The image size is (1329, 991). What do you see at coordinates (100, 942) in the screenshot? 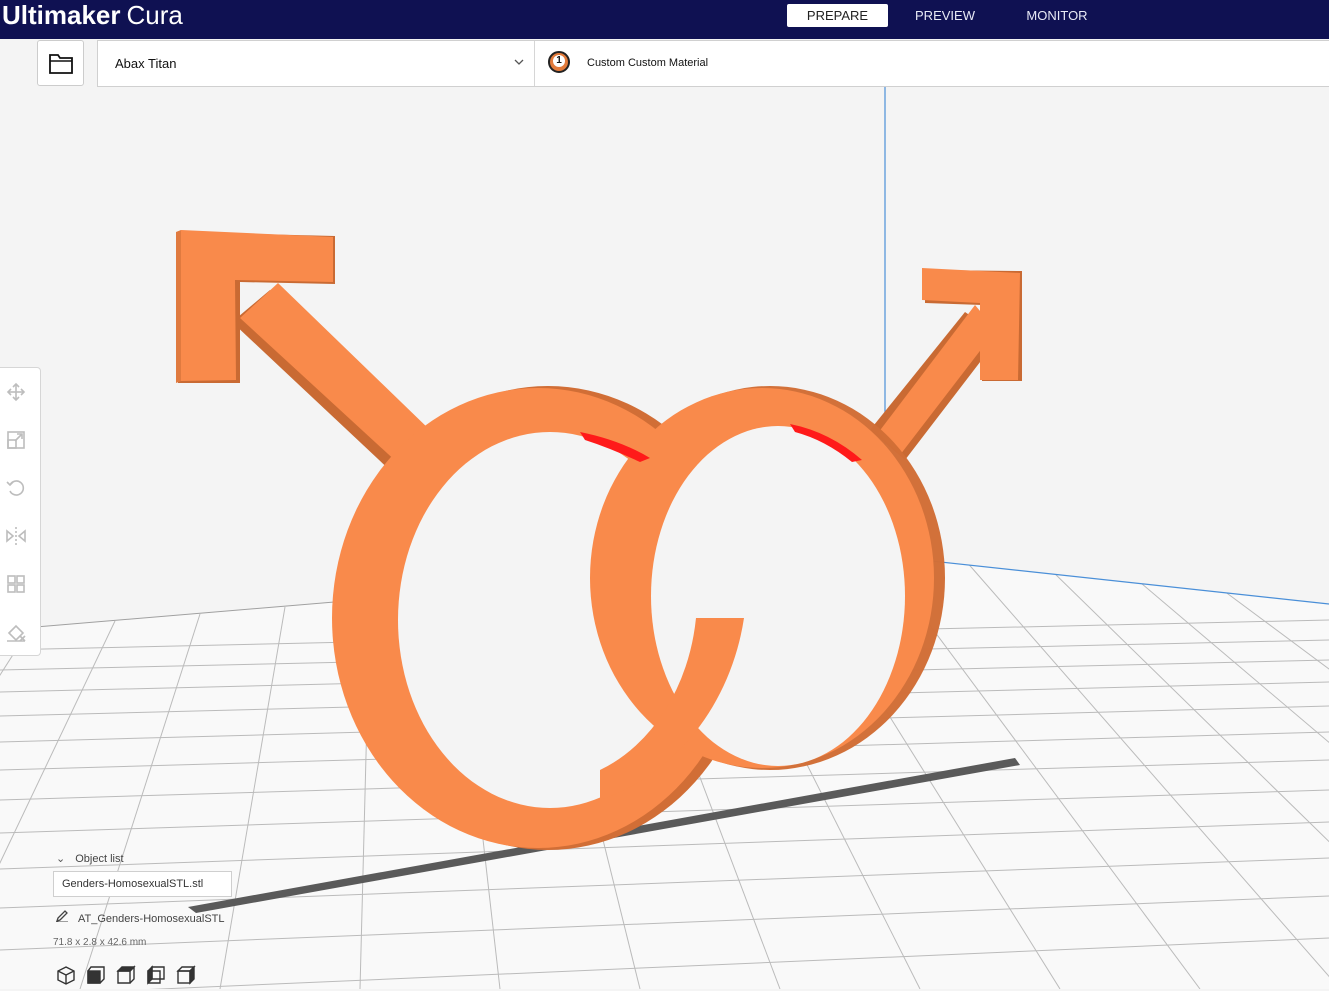
I see `model-dimensions: 71.8 x 2.8 x 42.6 mm` at bounding box center [100, 942].